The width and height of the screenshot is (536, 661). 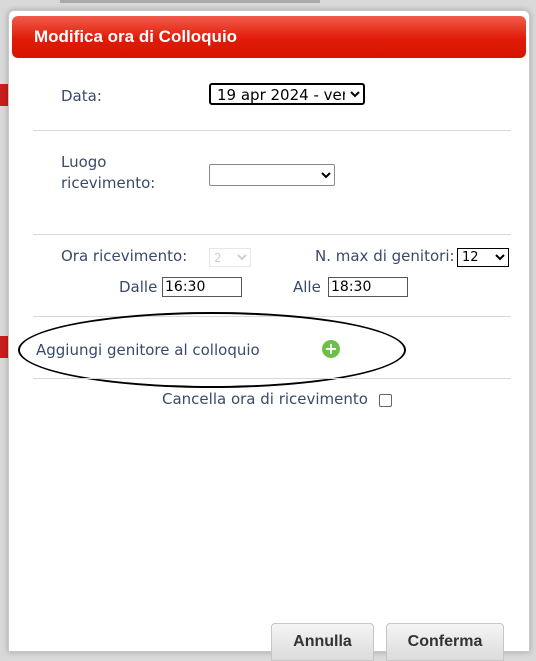 I want to click on plus-circle-icon: +, so click(x=331, y=349).